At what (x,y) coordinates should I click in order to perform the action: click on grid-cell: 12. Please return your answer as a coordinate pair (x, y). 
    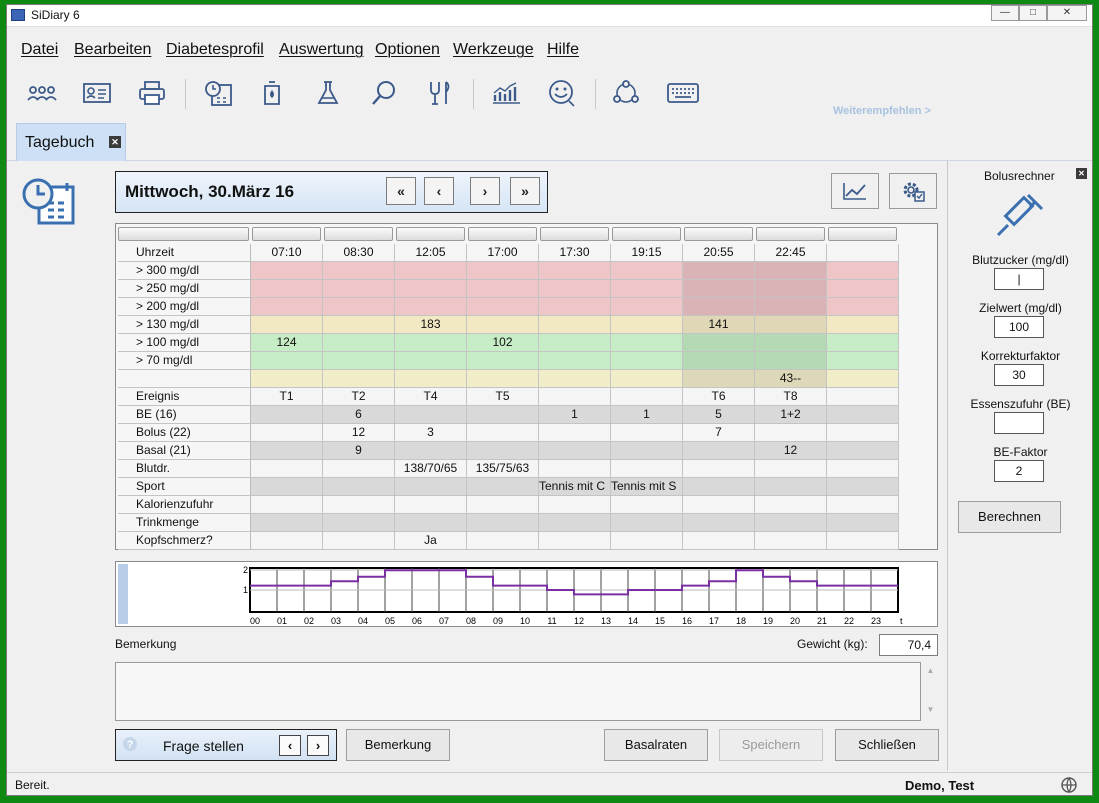
    Looking at the image, I should click on (791, 451).